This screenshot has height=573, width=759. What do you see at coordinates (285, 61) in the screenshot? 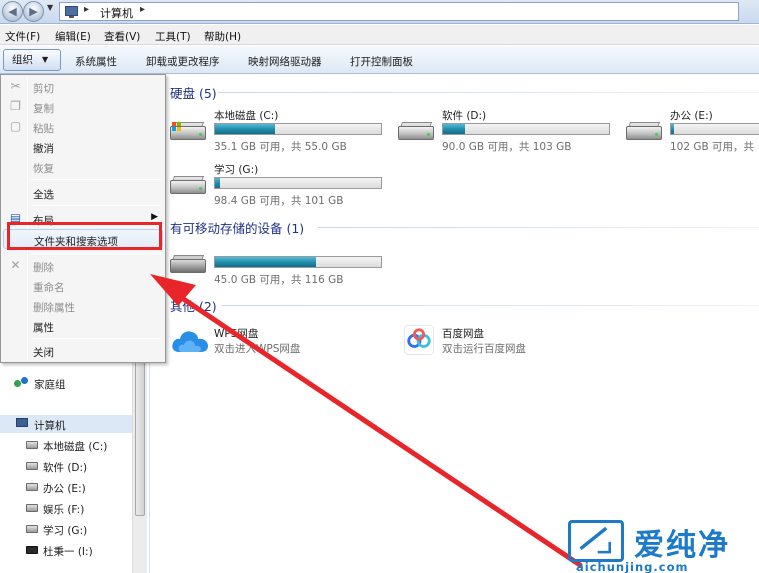
I see `map-network-drive-button: 映射网络驱动器` at bounding box center [285, 61].